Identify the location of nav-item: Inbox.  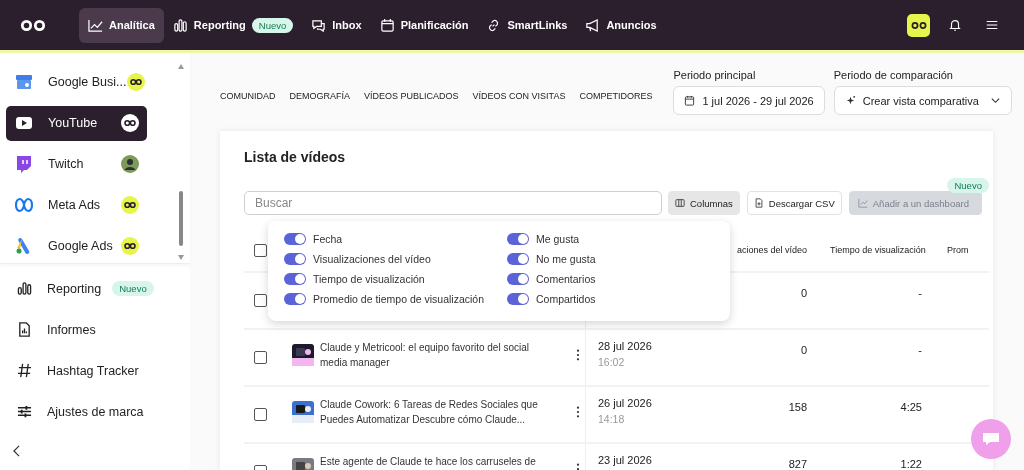
(336, 25).